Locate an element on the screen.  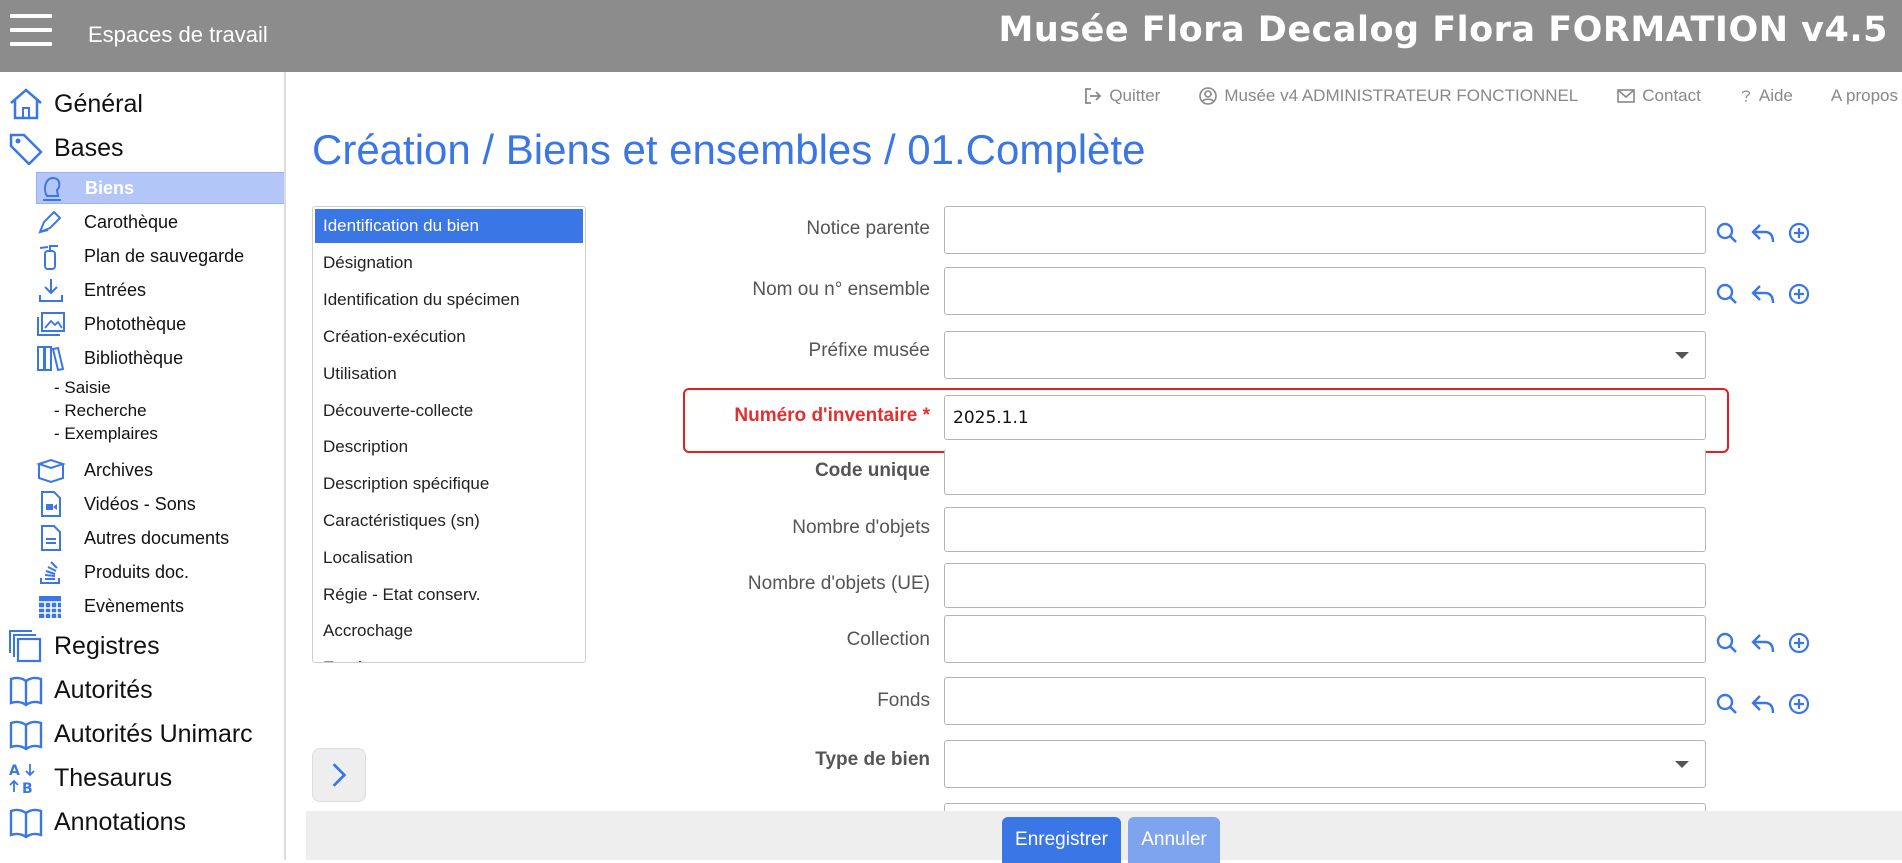
extinguisher-icon is located at coordinates (48, 257).